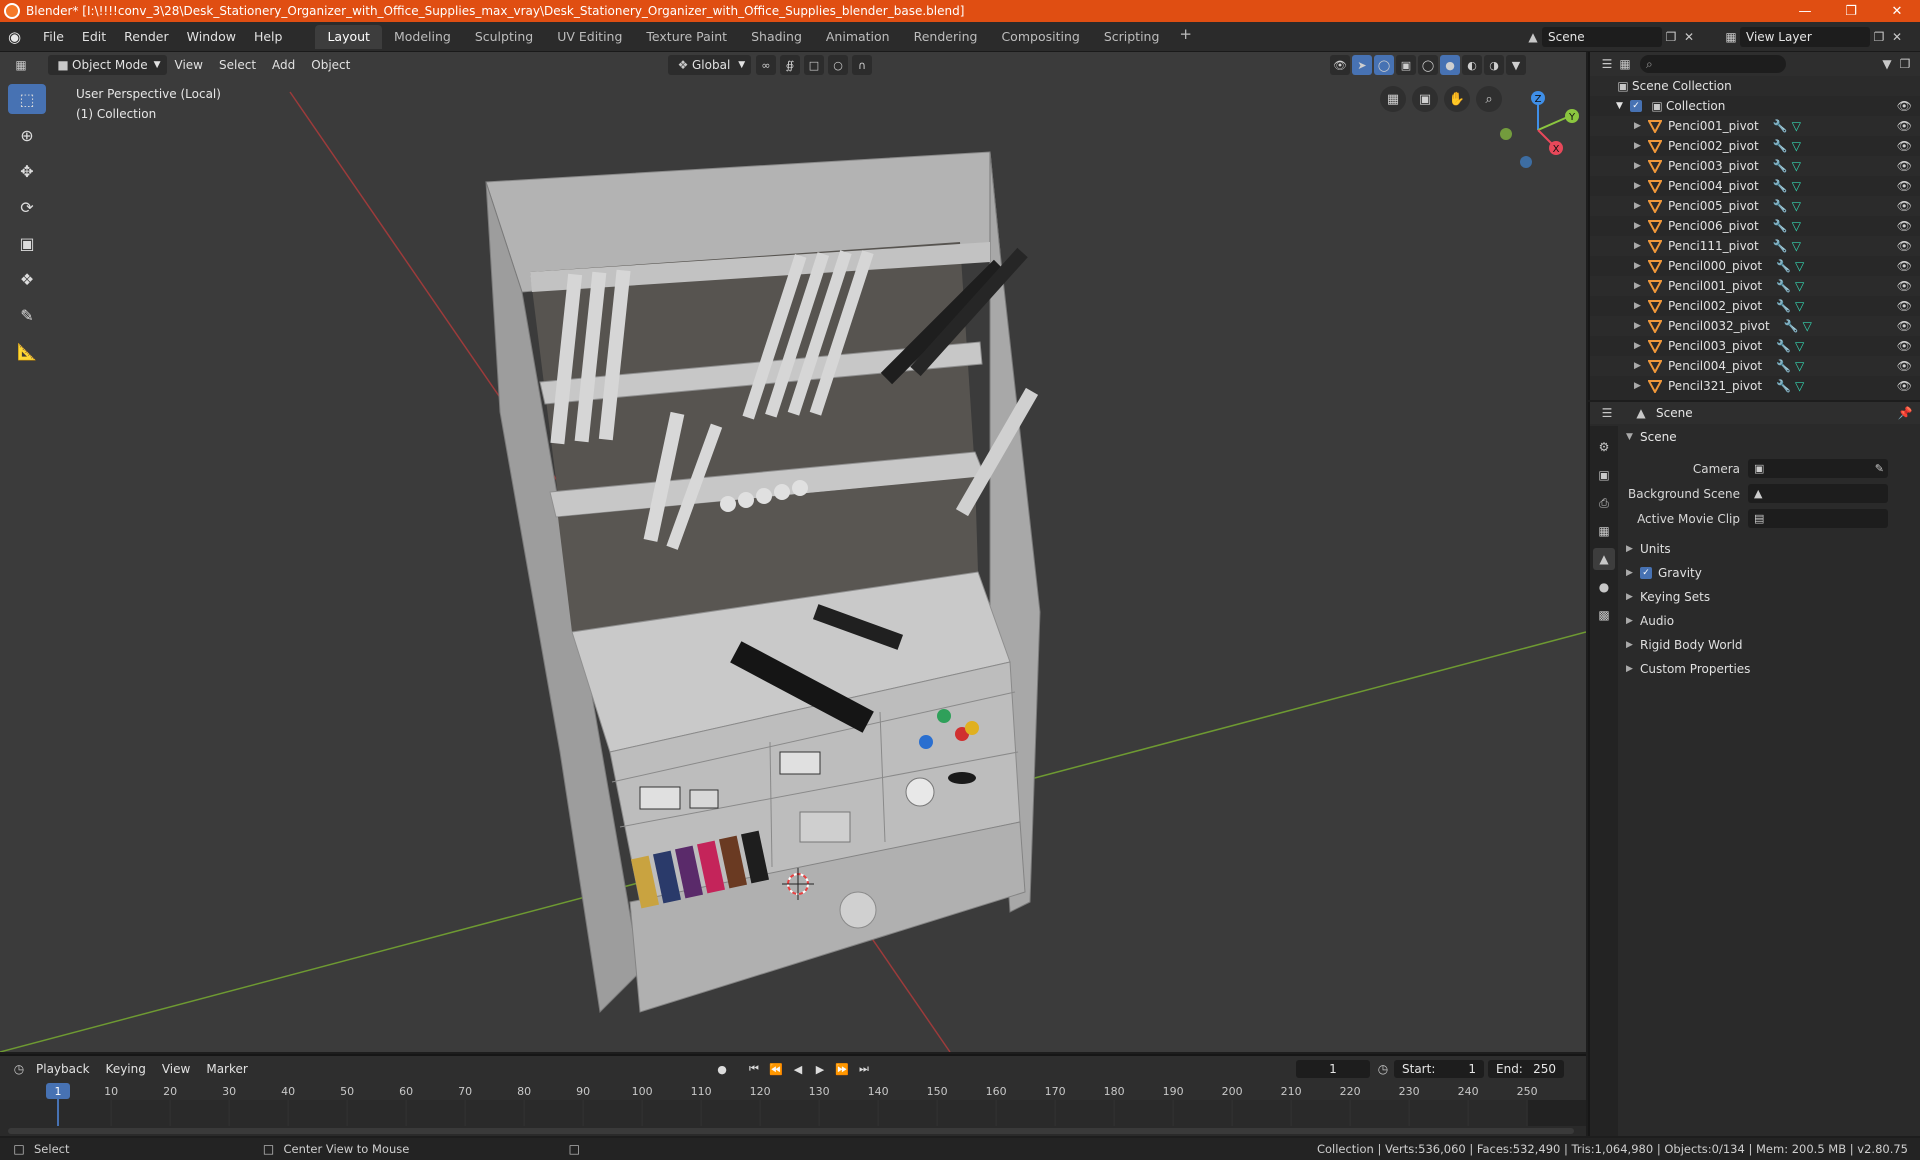  Describe the element at coordinates (946, 37) in the screenshot. I see `tab-rendering: Rendering` at that location.